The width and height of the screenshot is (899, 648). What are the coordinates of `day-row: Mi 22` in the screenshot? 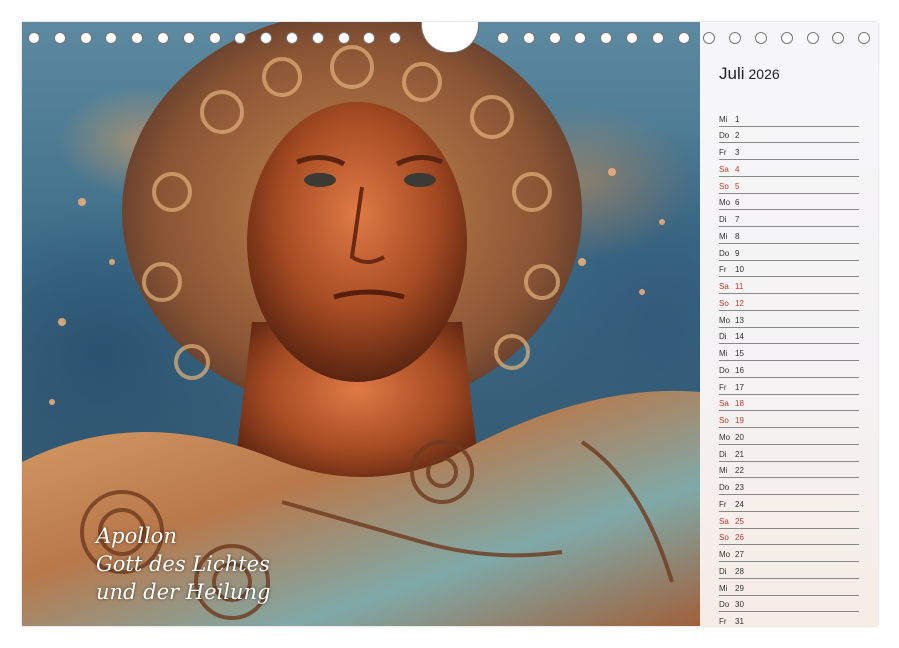 It's located at (789, 470).